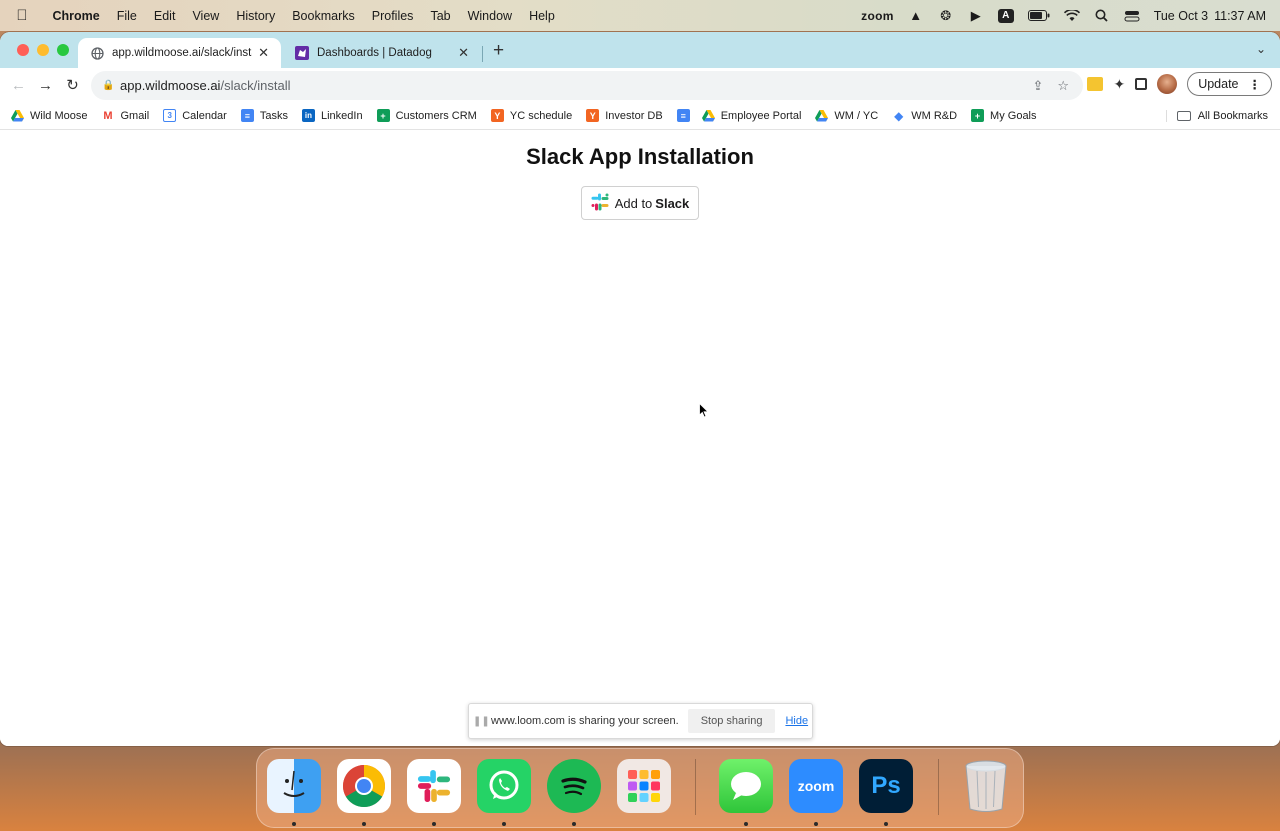  I want to click on menu-history: History, so click(256, 16).